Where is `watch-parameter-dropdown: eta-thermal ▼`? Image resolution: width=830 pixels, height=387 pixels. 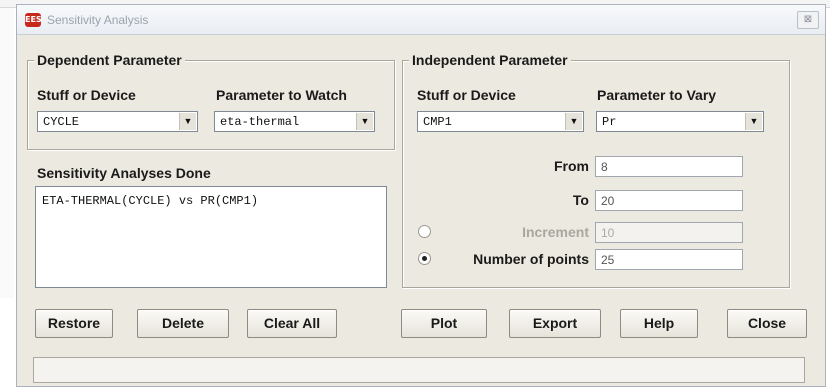
watch-parameter-dropdown: eta-thermal ▼ is located at coordinates (294, 121).